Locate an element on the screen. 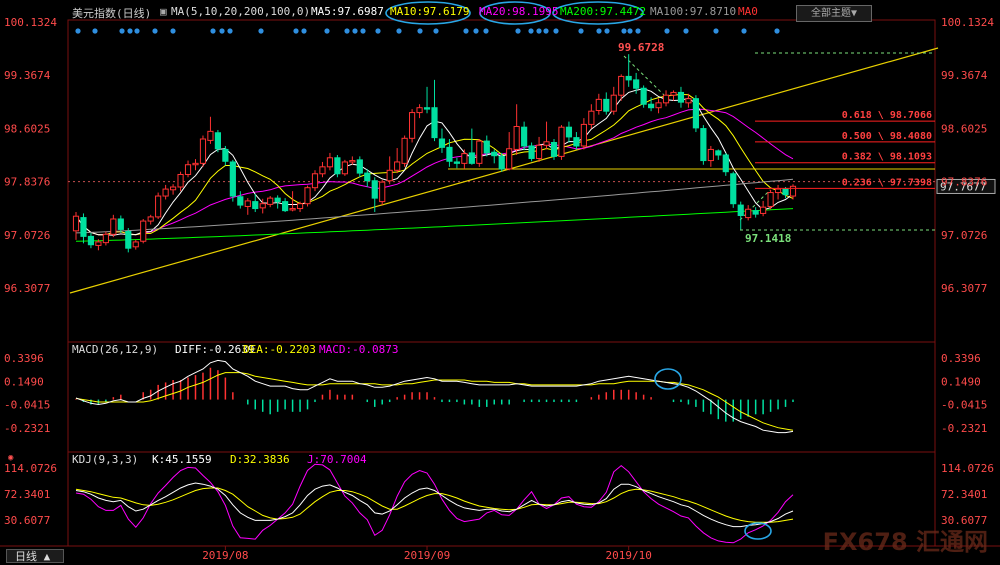 Image resolution: width=1000 pixels, height=565 pixels. kdj-d-value: D:32.3836 is located at coordinates (260, 459).